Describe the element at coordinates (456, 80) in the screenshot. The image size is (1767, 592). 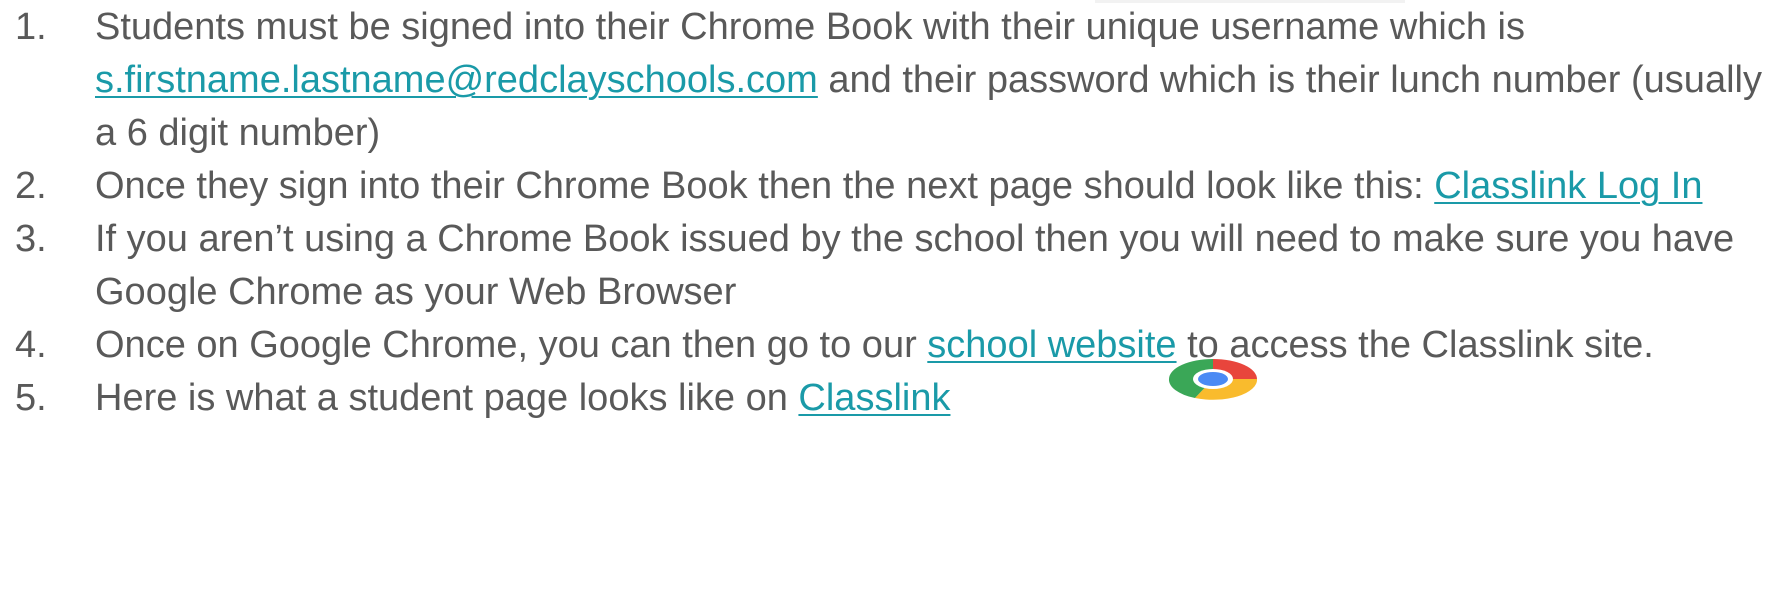
I see `username-link: s.firstname.lastname@redclayschools.com` at that location.